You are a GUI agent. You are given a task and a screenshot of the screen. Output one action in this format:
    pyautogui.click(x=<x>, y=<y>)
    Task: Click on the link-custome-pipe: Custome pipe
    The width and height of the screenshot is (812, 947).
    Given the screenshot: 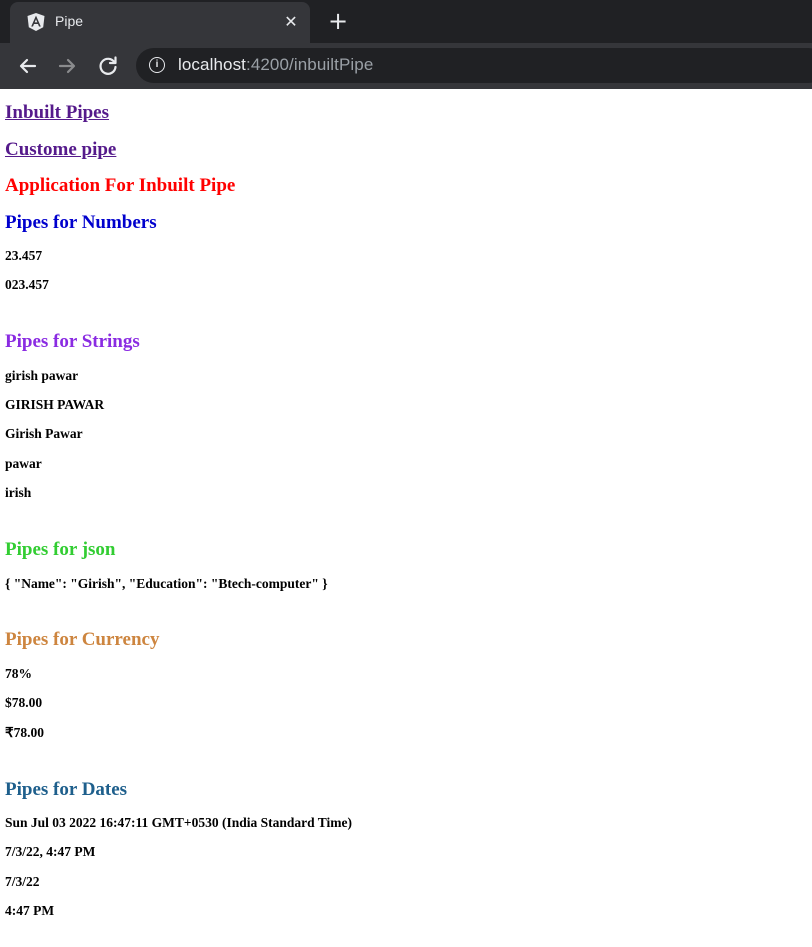 What is the action you would take?
    pyautogui.click(x=60, y=150)
    